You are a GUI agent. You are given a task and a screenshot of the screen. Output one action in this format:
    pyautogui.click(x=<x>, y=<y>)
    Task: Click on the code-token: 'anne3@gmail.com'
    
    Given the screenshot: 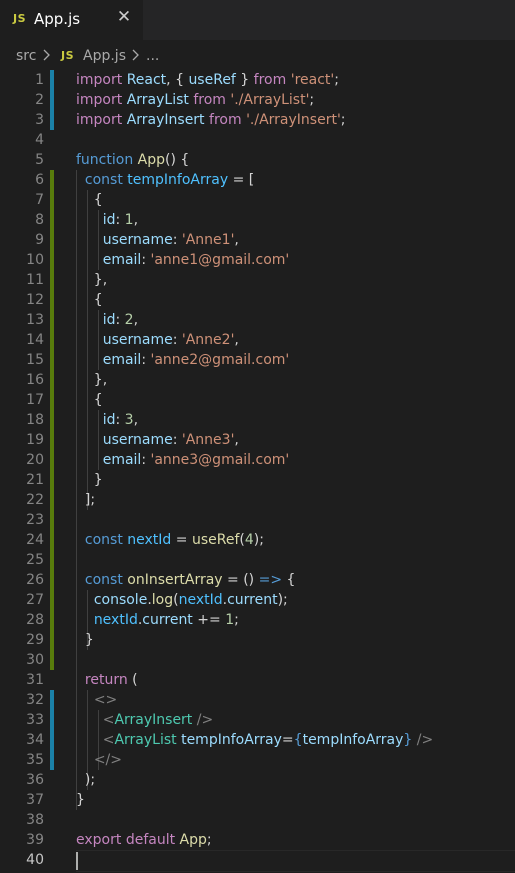 What is the action you would take?
    pyautogui.click(x=220, y=460)
    